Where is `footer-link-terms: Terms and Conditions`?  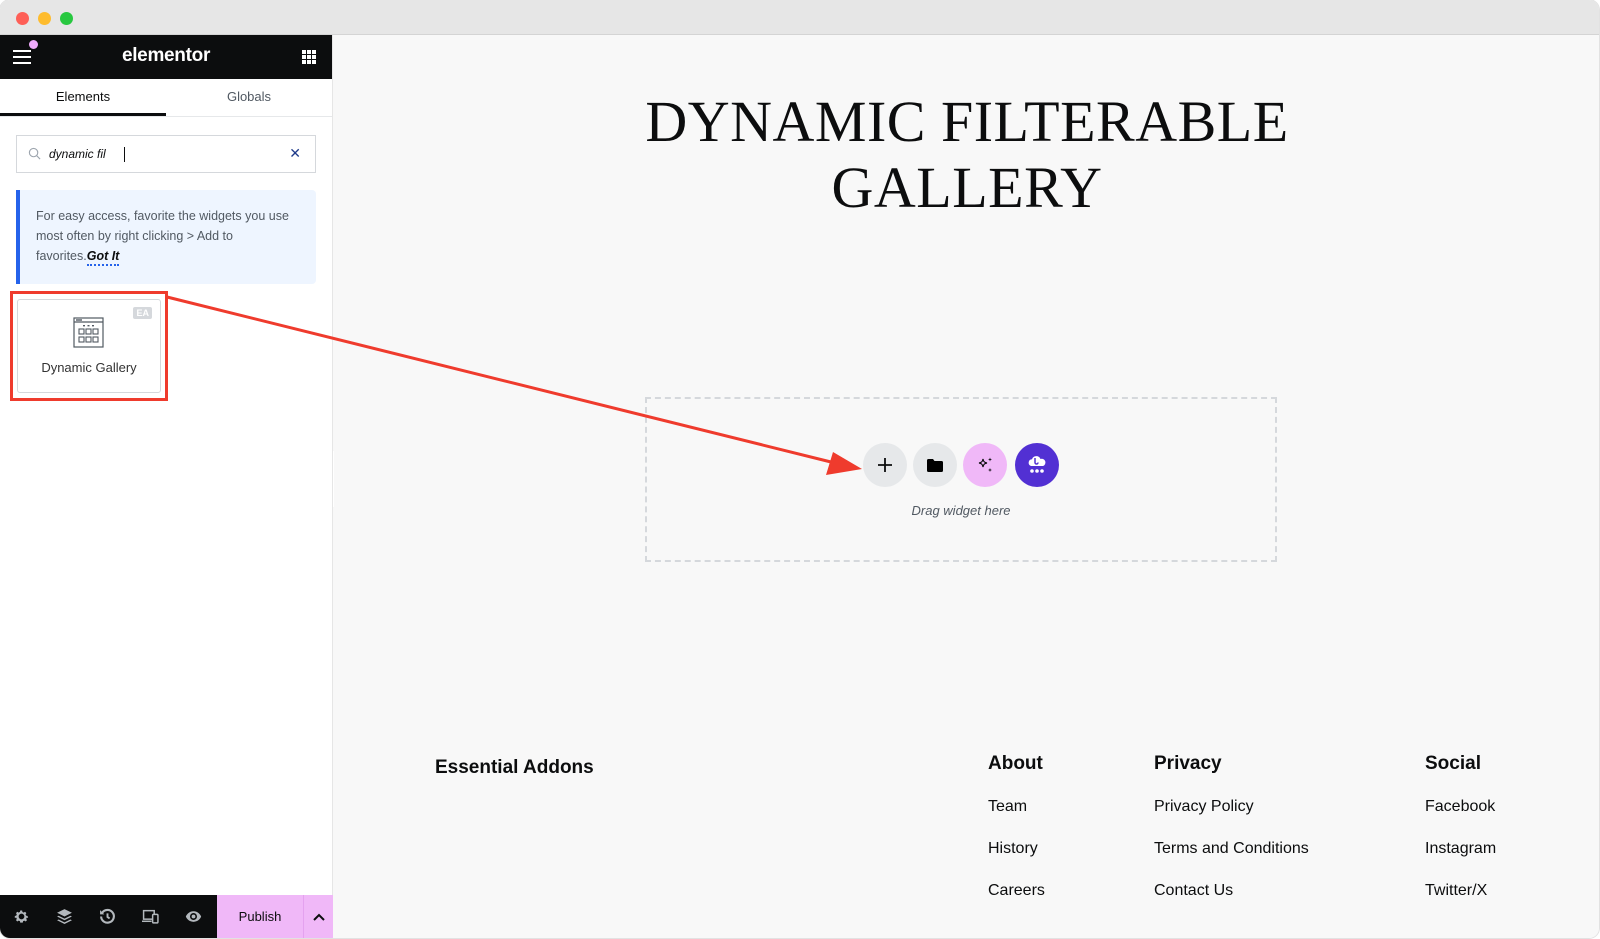 footer-link-terms: Terms and Conditions is located at coordinates (1231, 849).